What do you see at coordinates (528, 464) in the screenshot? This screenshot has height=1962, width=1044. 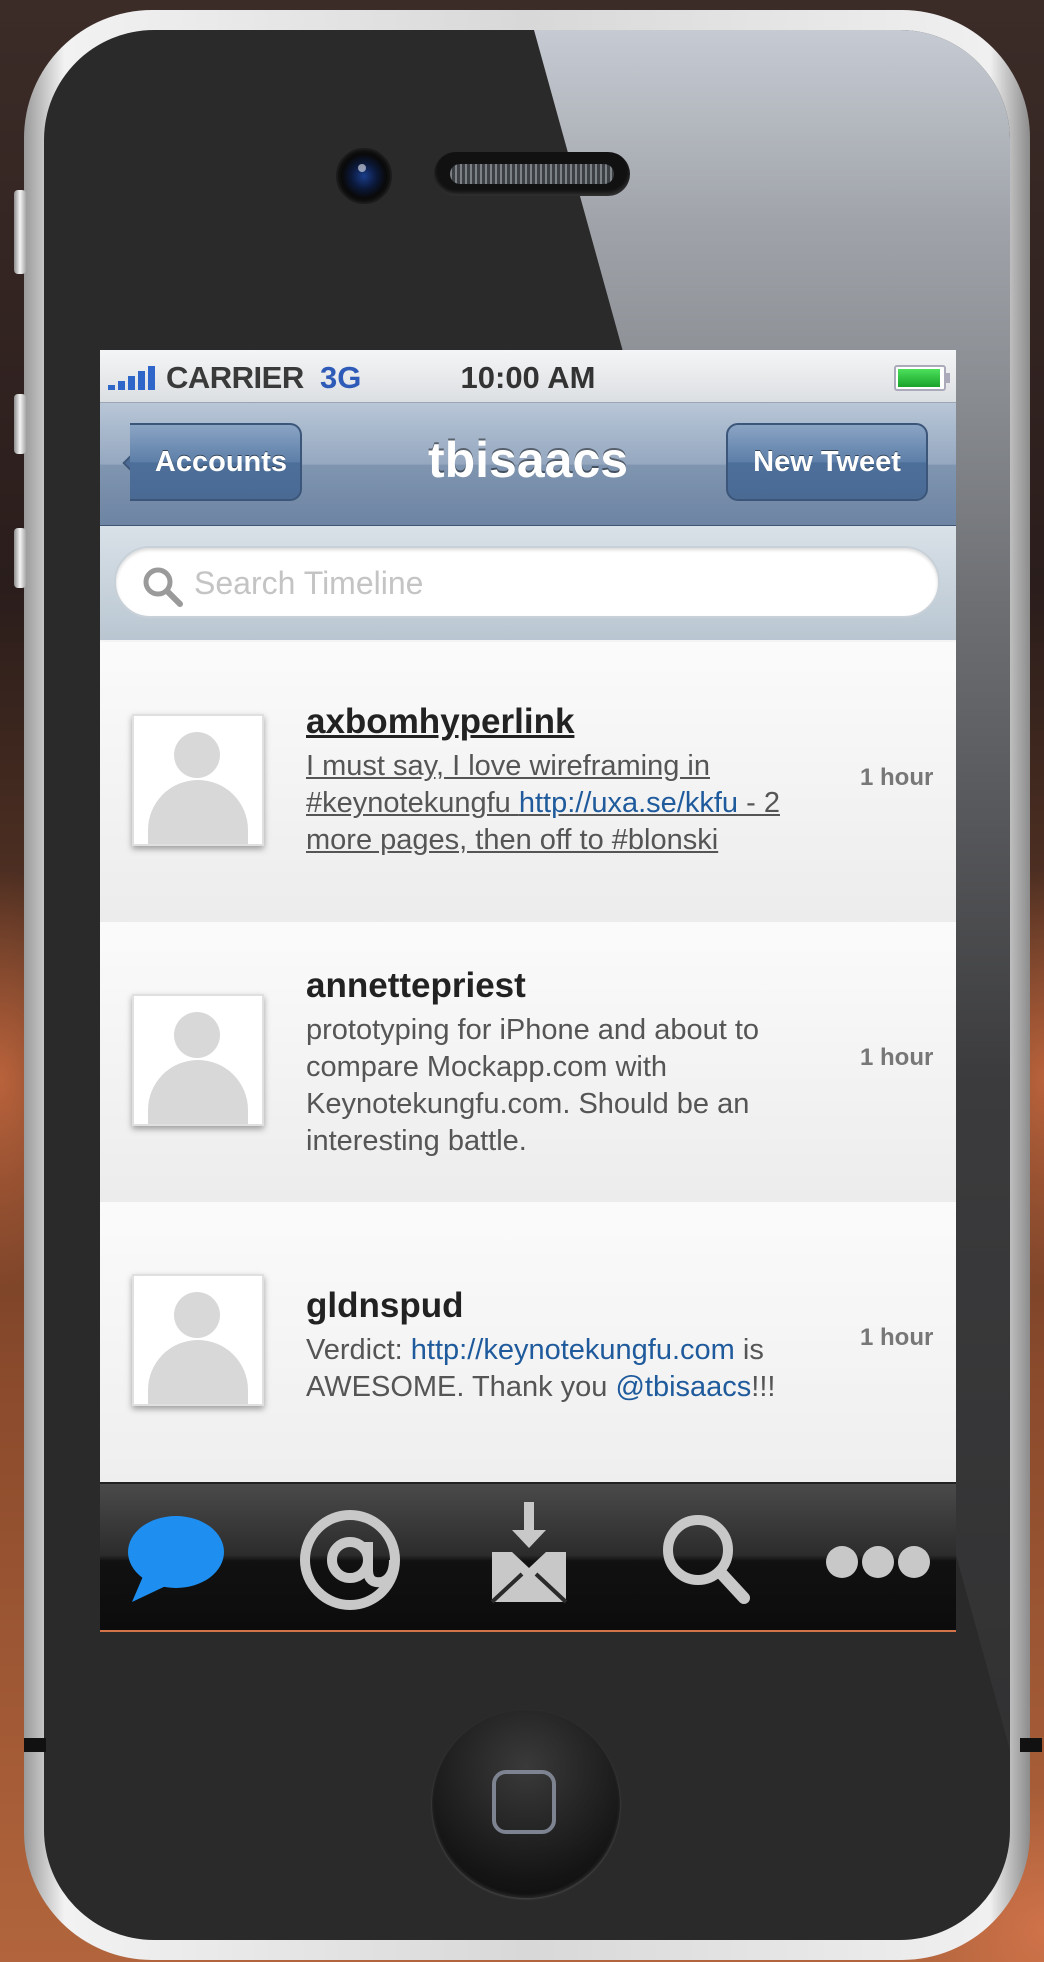 I see `navigation-bar: Accounts tbisaacs New Tweet` at bounding box center [528, 464].